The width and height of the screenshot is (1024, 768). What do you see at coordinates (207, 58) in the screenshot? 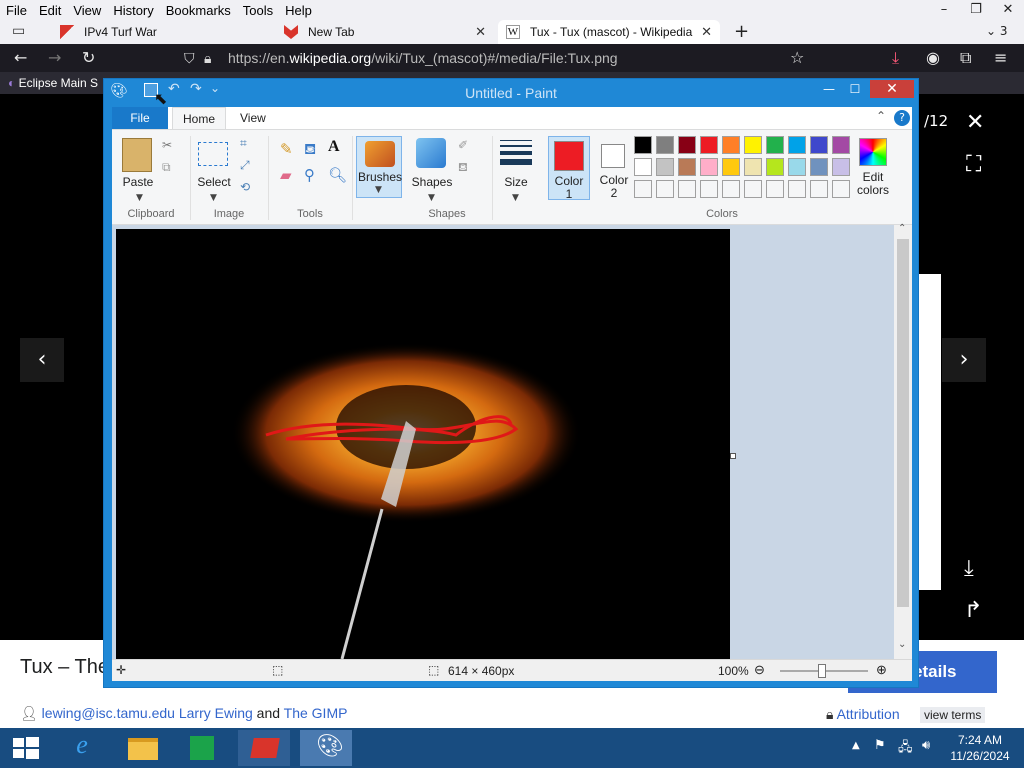
I see `lock-icon: 🔒︎` at bounding box center [207, 58].